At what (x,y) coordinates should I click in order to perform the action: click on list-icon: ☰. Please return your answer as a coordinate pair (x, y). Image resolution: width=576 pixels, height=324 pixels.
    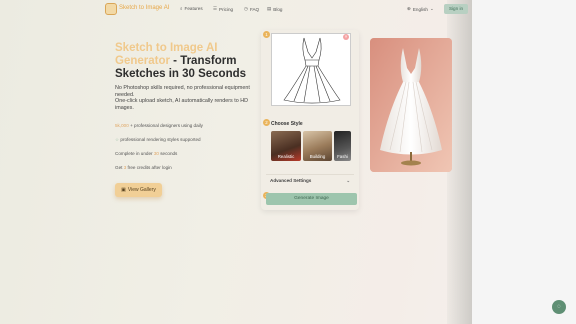
    Looking at the image, I should click on (215, 8).